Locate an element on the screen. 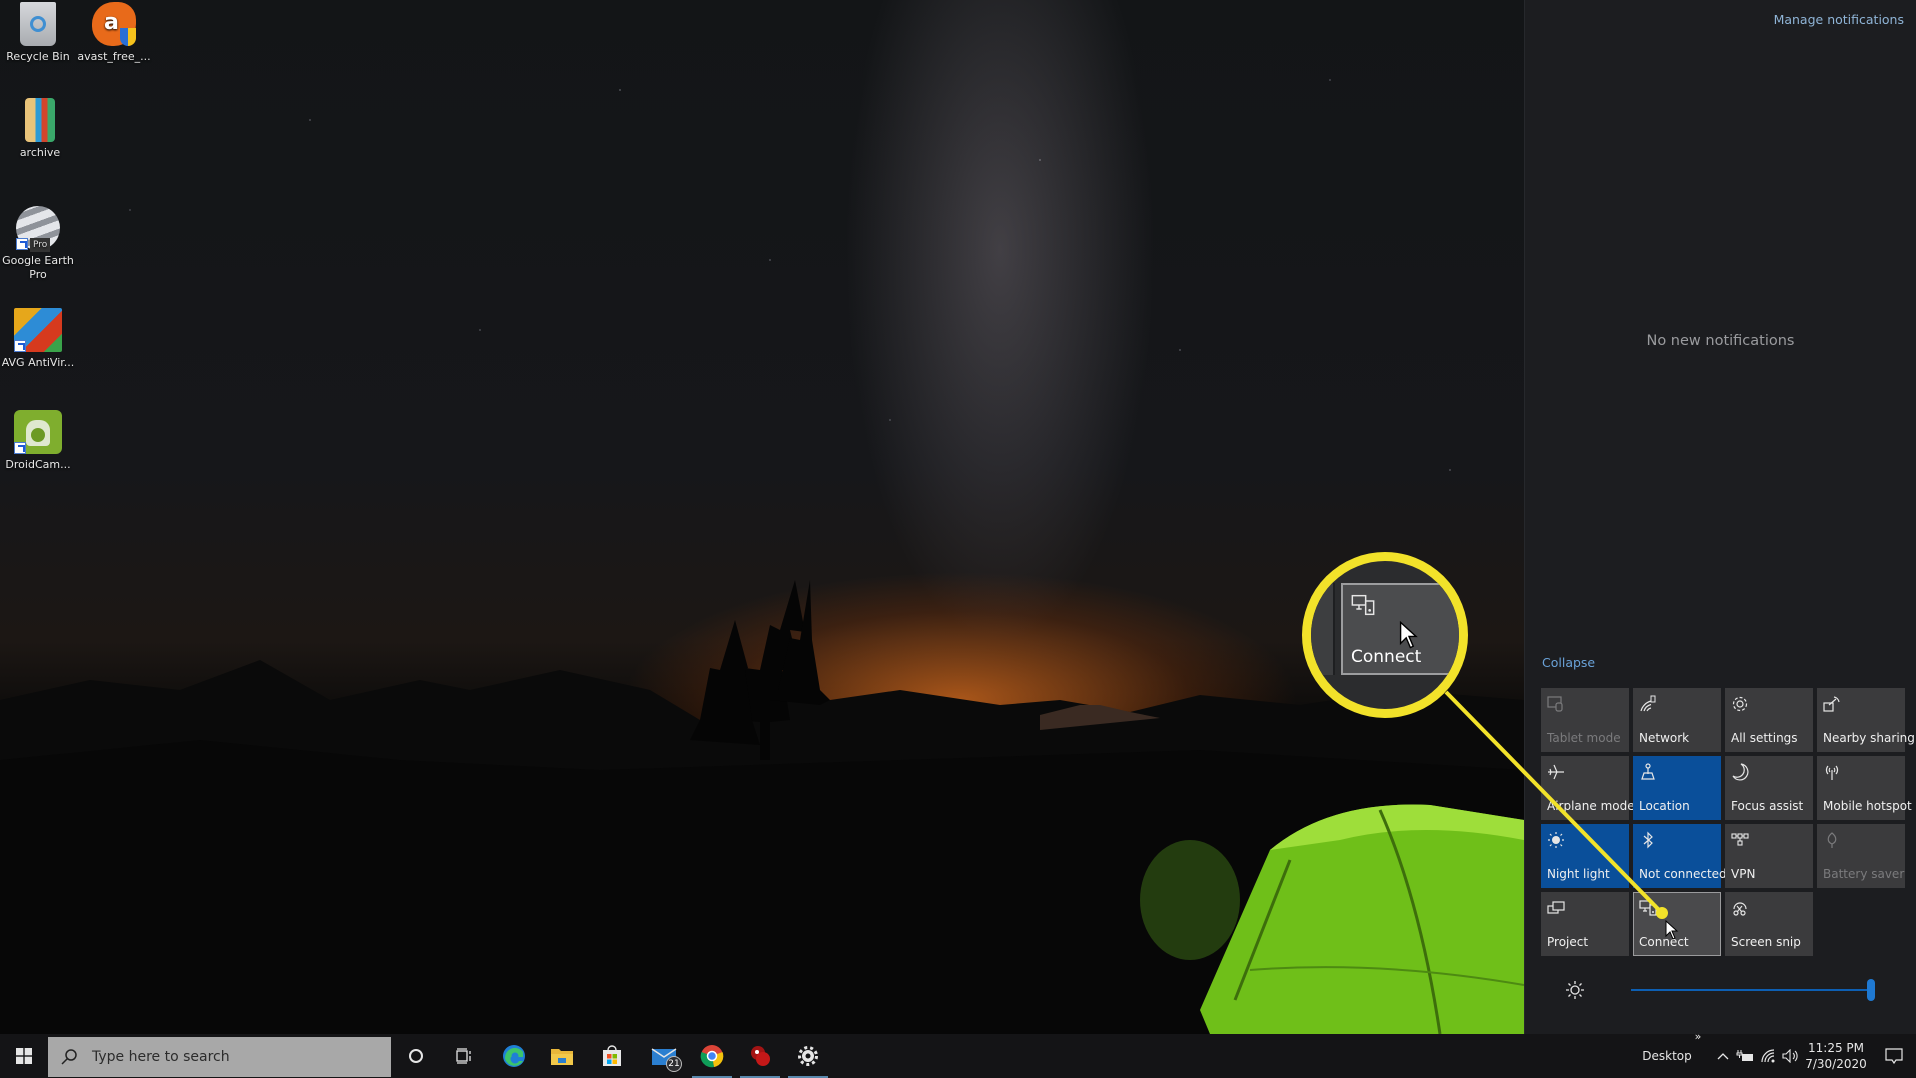  desktop-toolbar-label: Desktop is located at coordinates (1667, 1056).